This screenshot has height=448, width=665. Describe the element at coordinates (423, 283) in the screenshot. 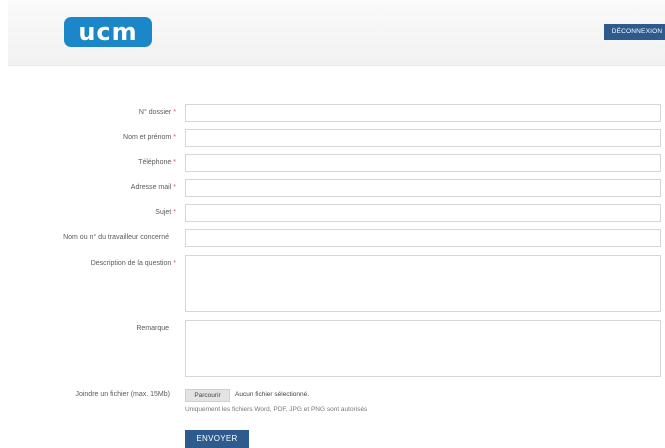

I see `description-textarea` at that location.